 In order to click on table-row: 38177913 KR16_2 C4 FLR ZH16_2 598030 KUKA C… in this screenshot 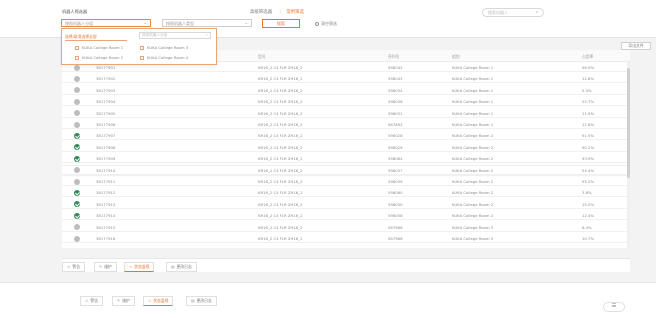, I will do `click(346, 204)`.